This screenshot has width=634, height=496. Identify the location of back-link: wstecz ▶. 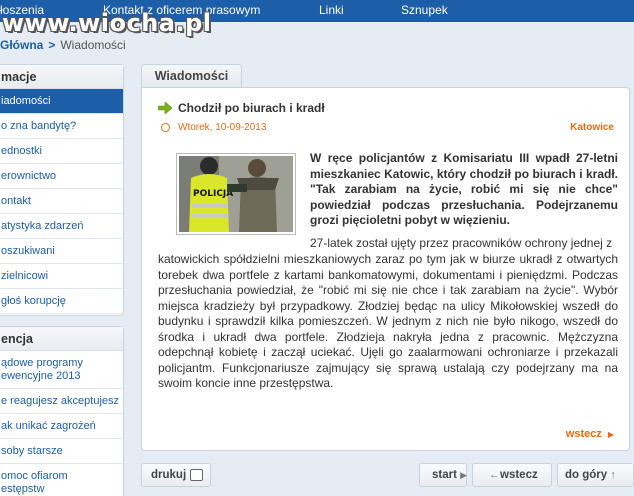
(590, 434).